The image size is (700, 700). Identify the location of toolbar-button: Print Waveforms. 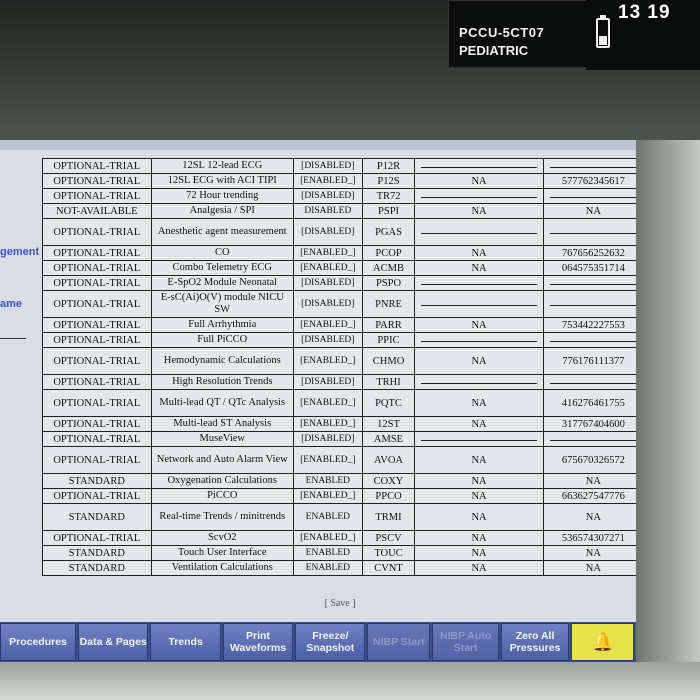
(258, 642).